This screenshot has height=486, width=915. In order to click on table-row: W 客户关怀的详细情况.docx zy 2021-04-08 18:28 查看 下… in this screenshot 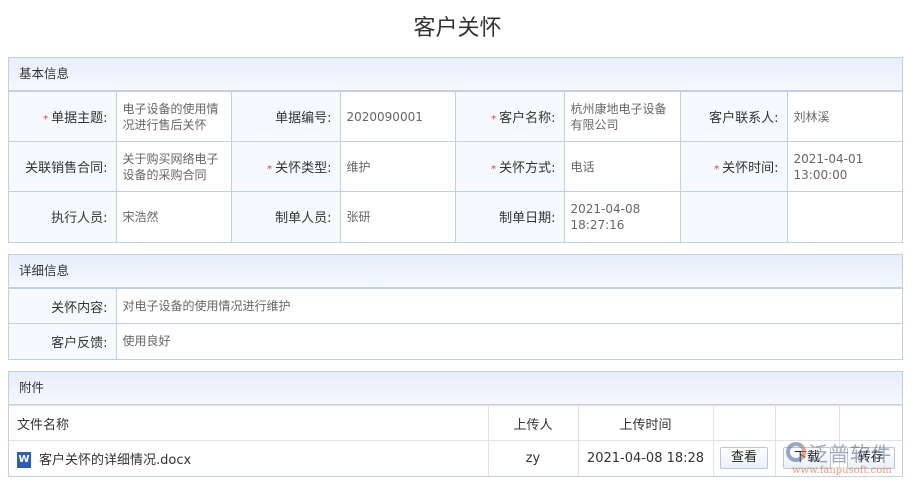, I will do `click(455, 458)`.